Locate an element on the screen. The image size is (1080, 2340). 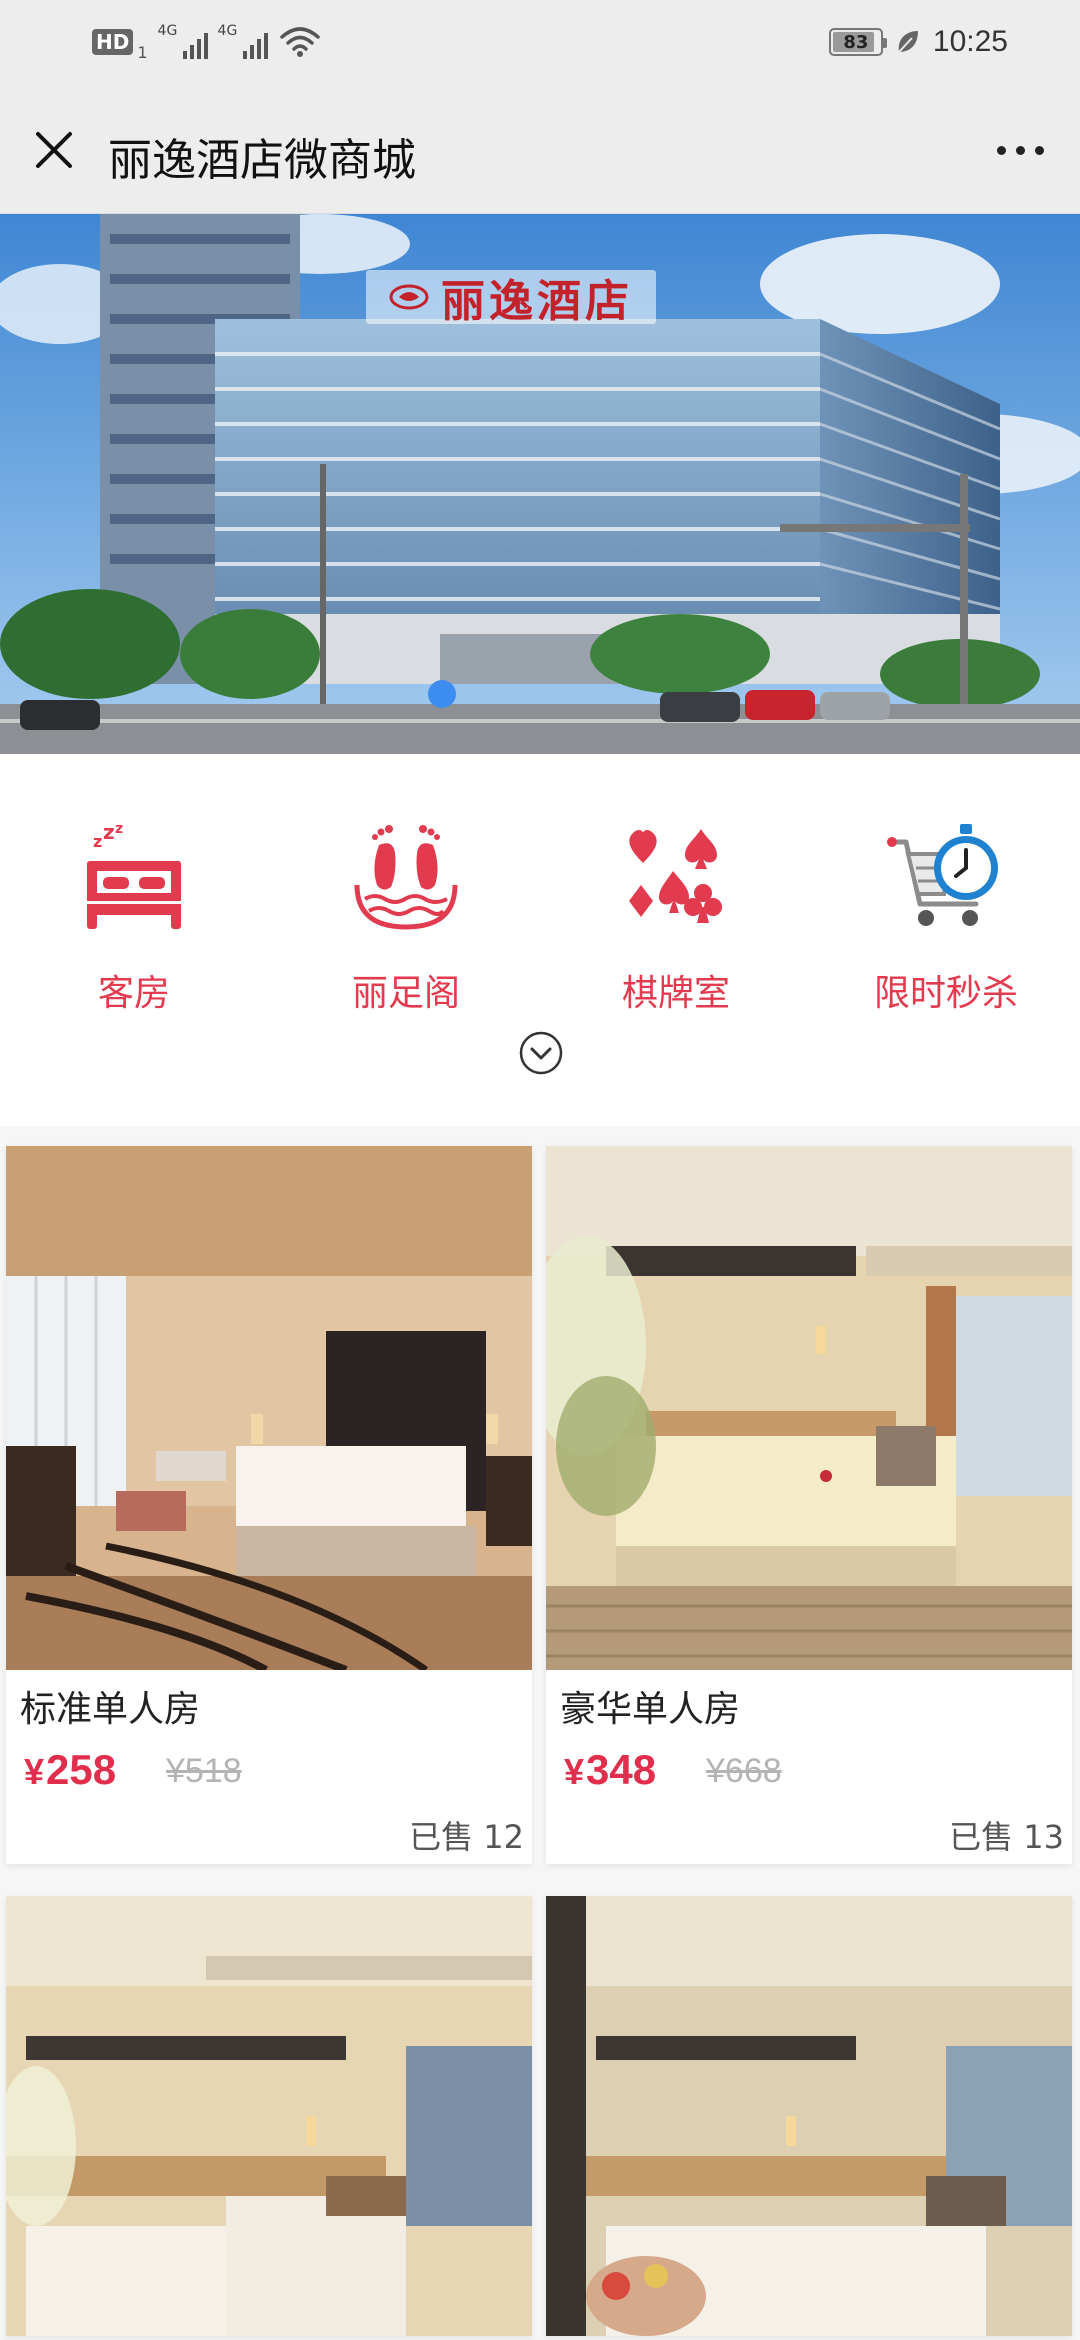
category-label: 限时秒杀 is located at coordinates (945, 993).